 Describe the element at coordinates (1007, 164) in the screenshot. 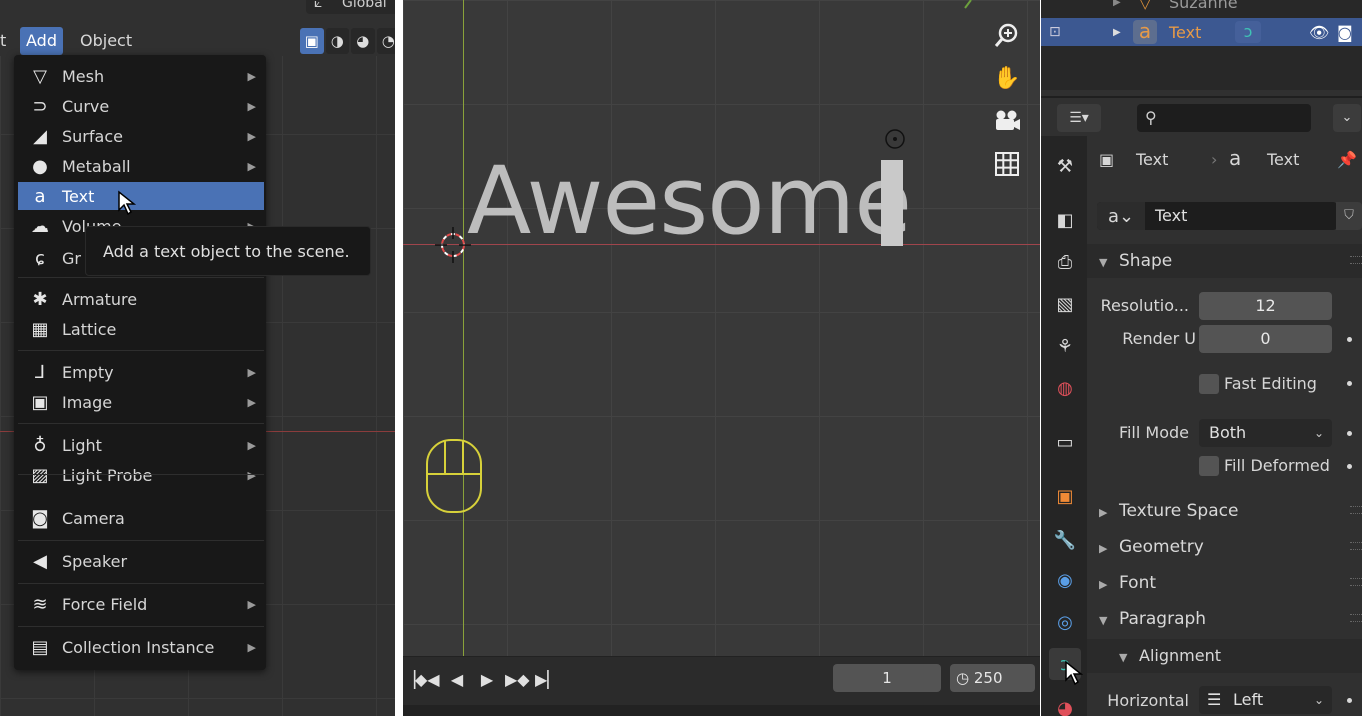

I see `ortho-grid-icon` at that location.